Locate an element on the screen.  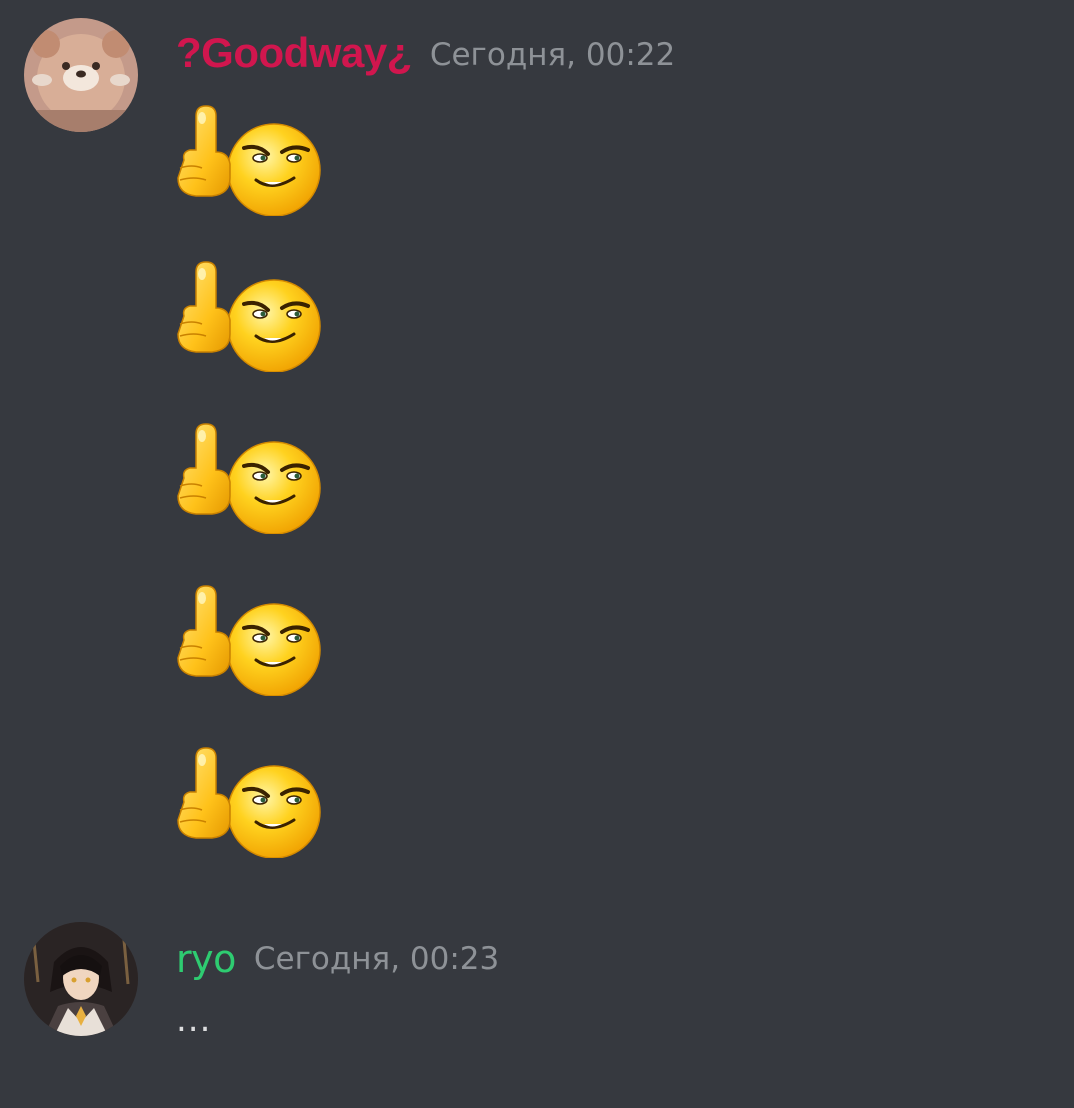
user-avatar-goodway is located at coordinates (81, 75).